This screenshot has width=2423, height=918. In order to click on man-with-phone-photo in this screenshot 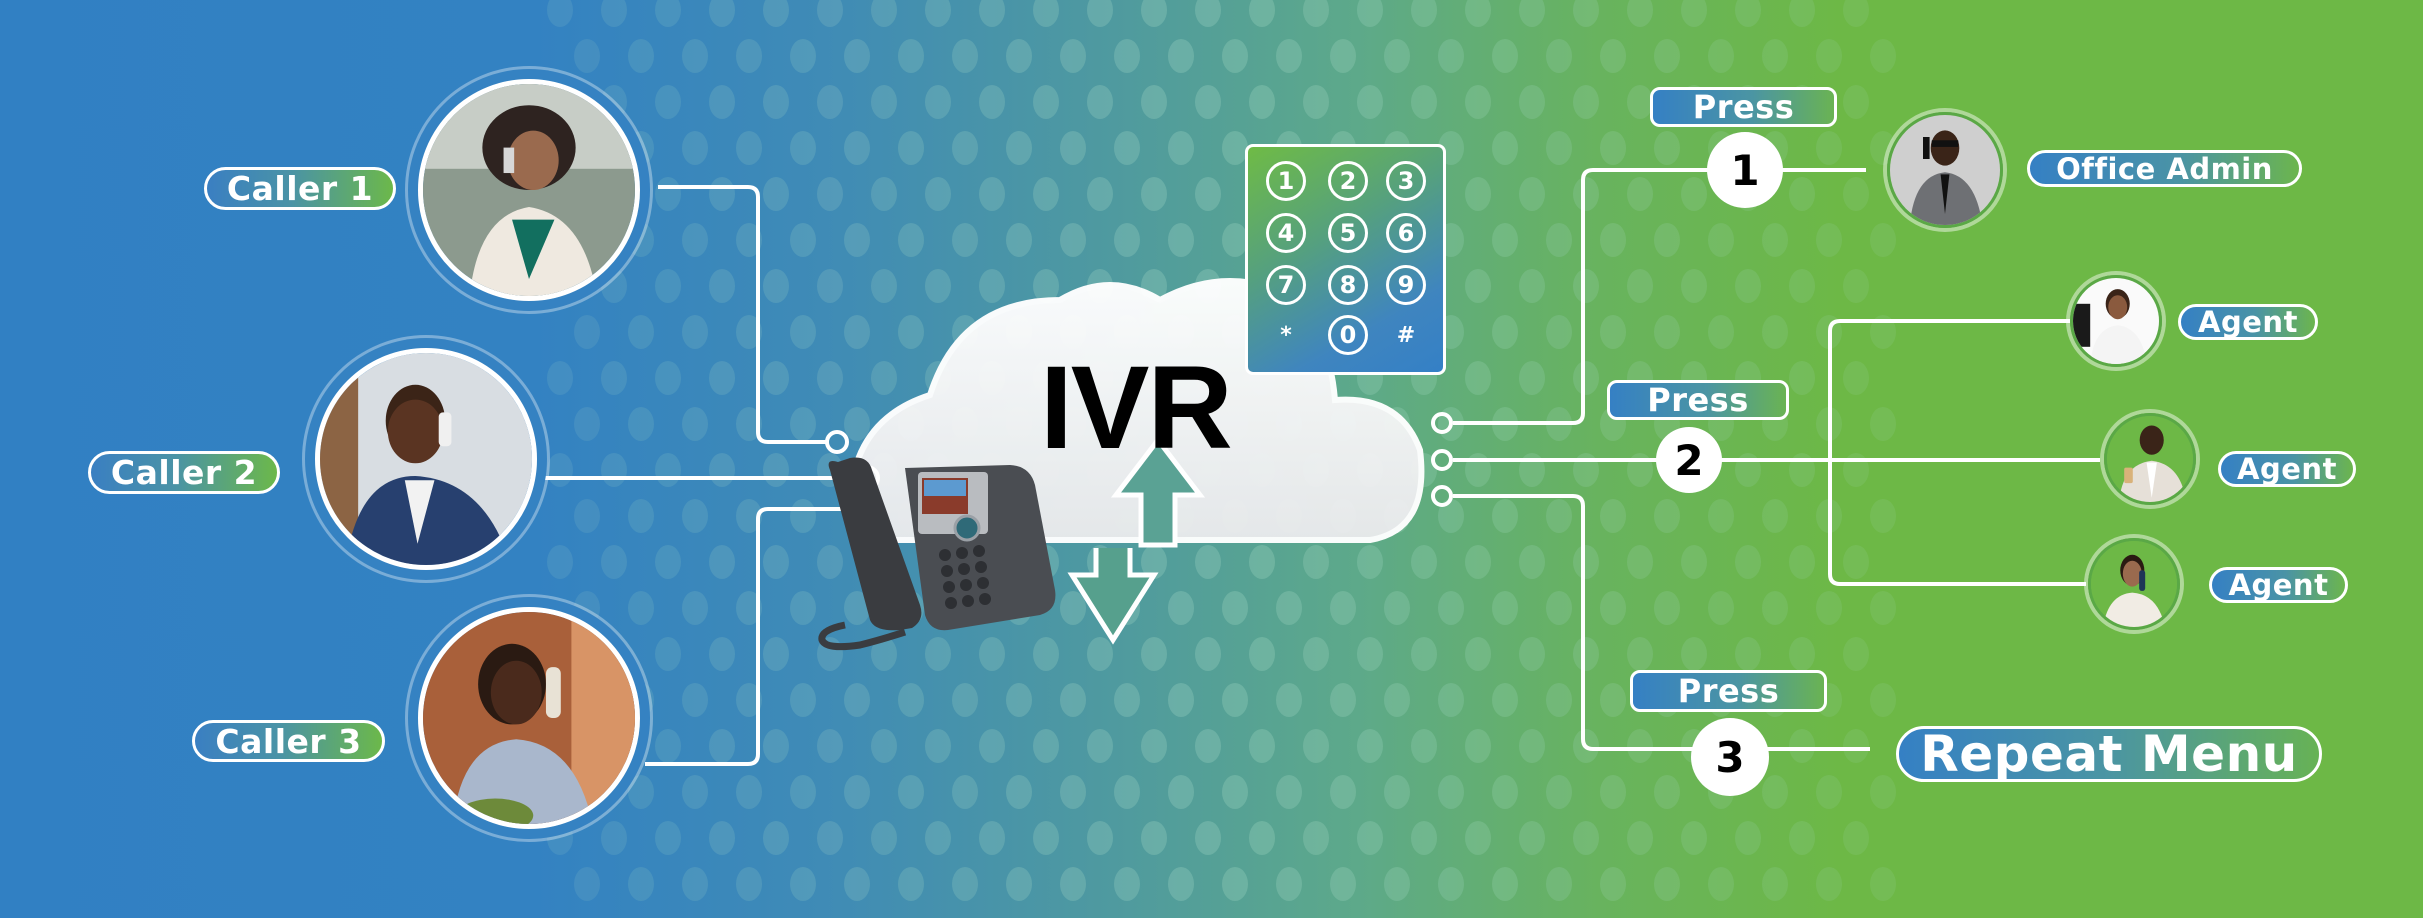, I will do `click(1945, 170)`.